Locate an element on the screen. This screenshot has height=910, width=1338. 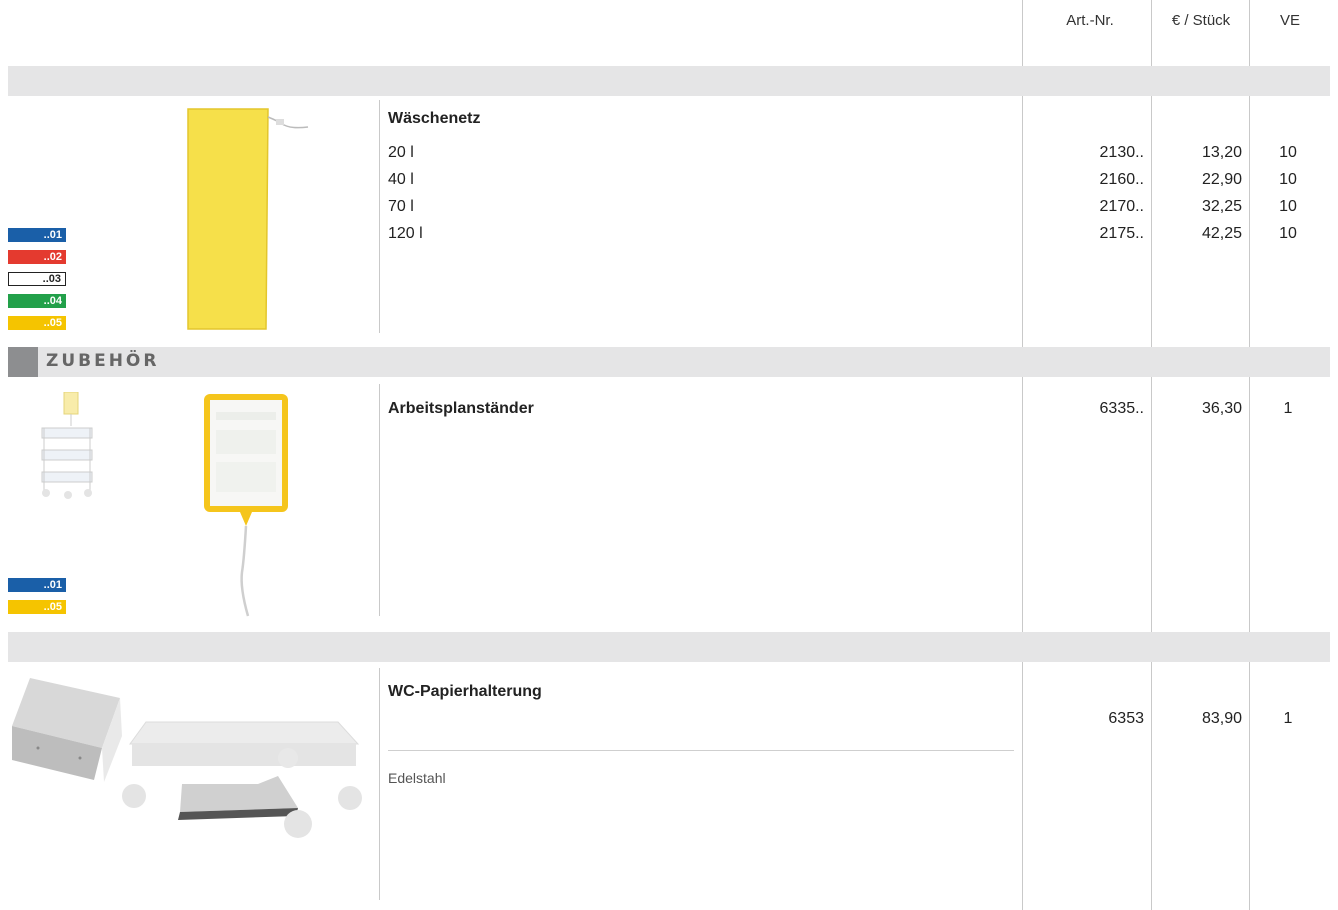
trolley-with-holder-image is located at coordinates (242, 779).